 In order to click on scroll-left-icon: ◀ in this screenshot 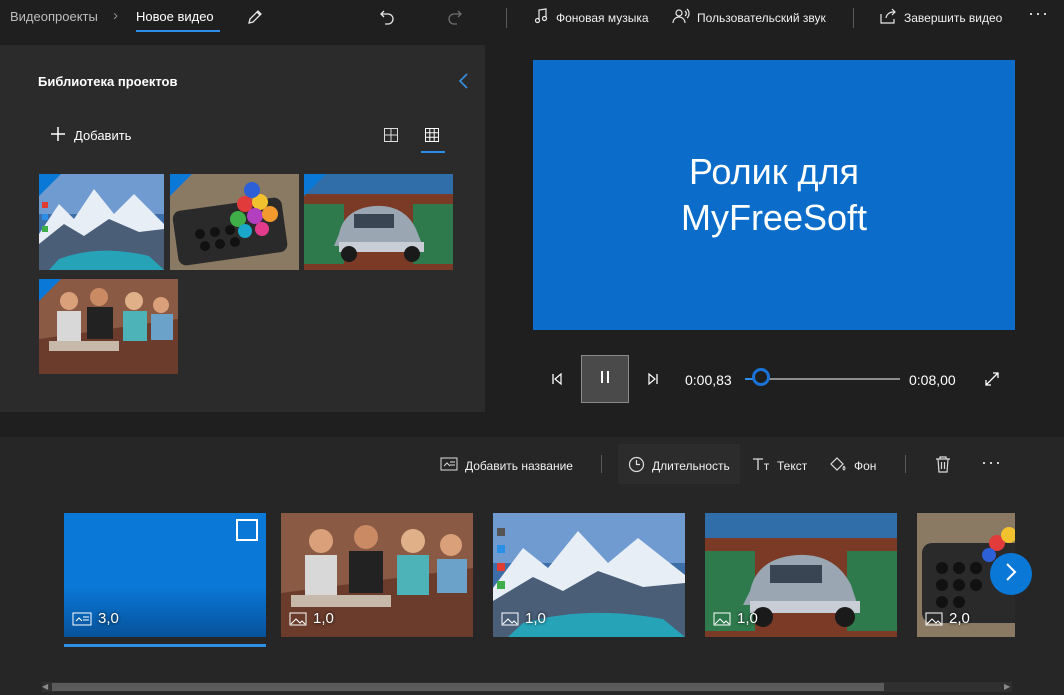, I will do `click(45, 686)`.